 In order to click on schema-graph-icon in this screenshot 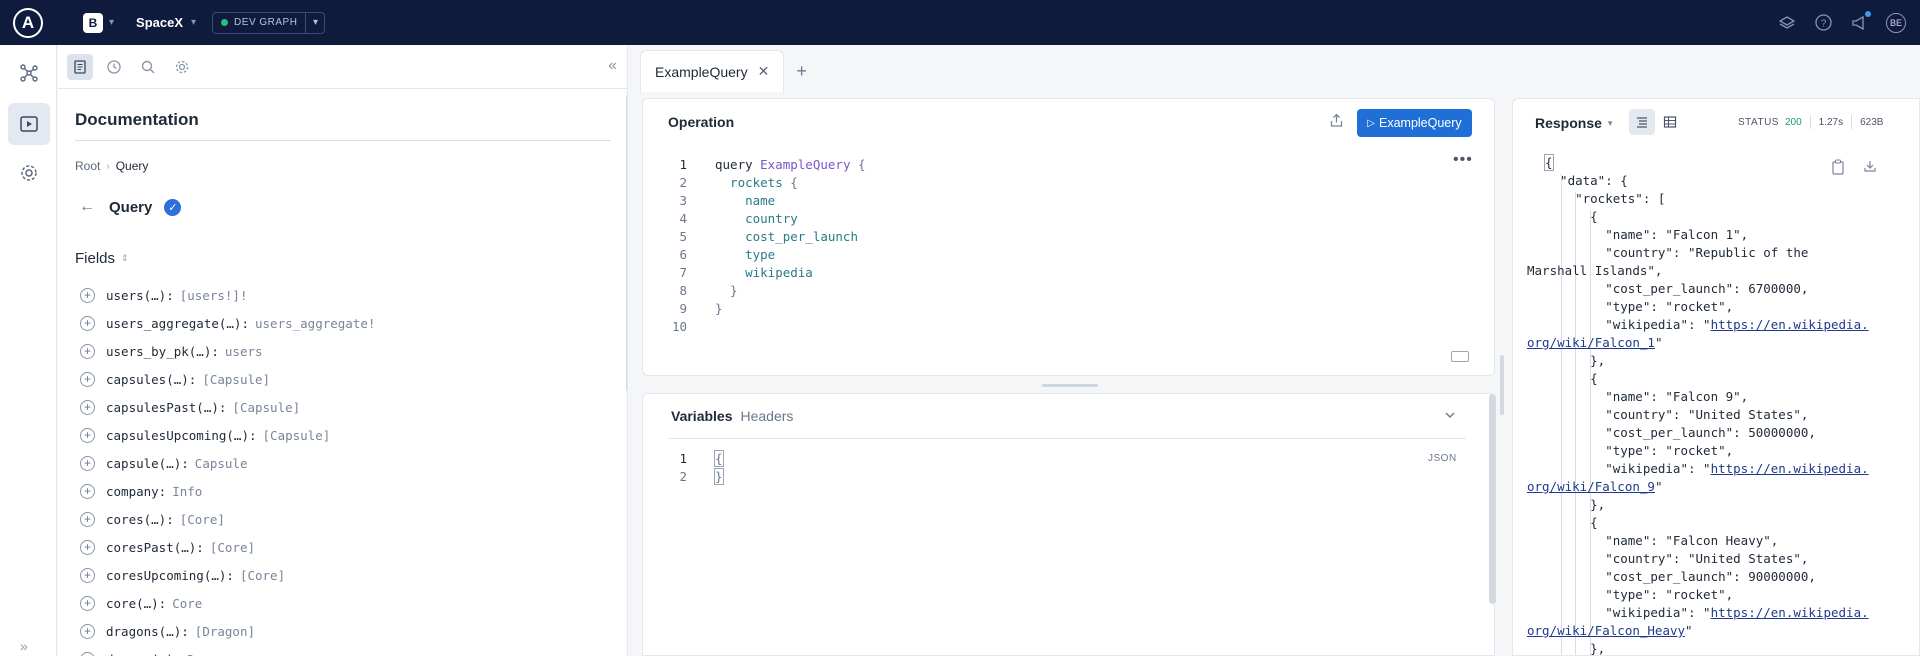, I will do `click(29, 73)`.